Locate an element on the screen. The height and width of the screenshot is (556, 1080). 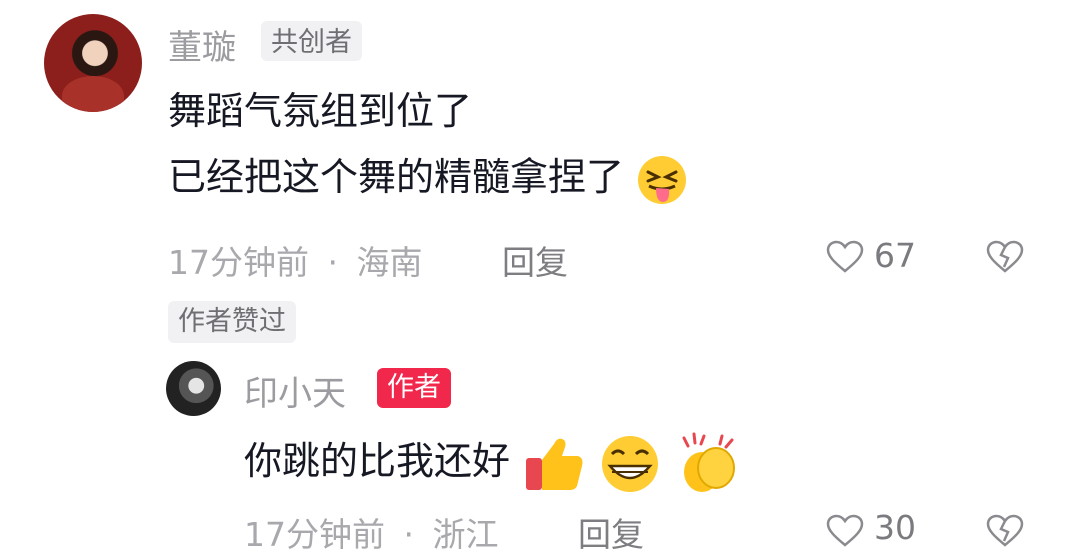
comment-meta: 17分钟前 · 海南 is located at coordinates (295, 260).